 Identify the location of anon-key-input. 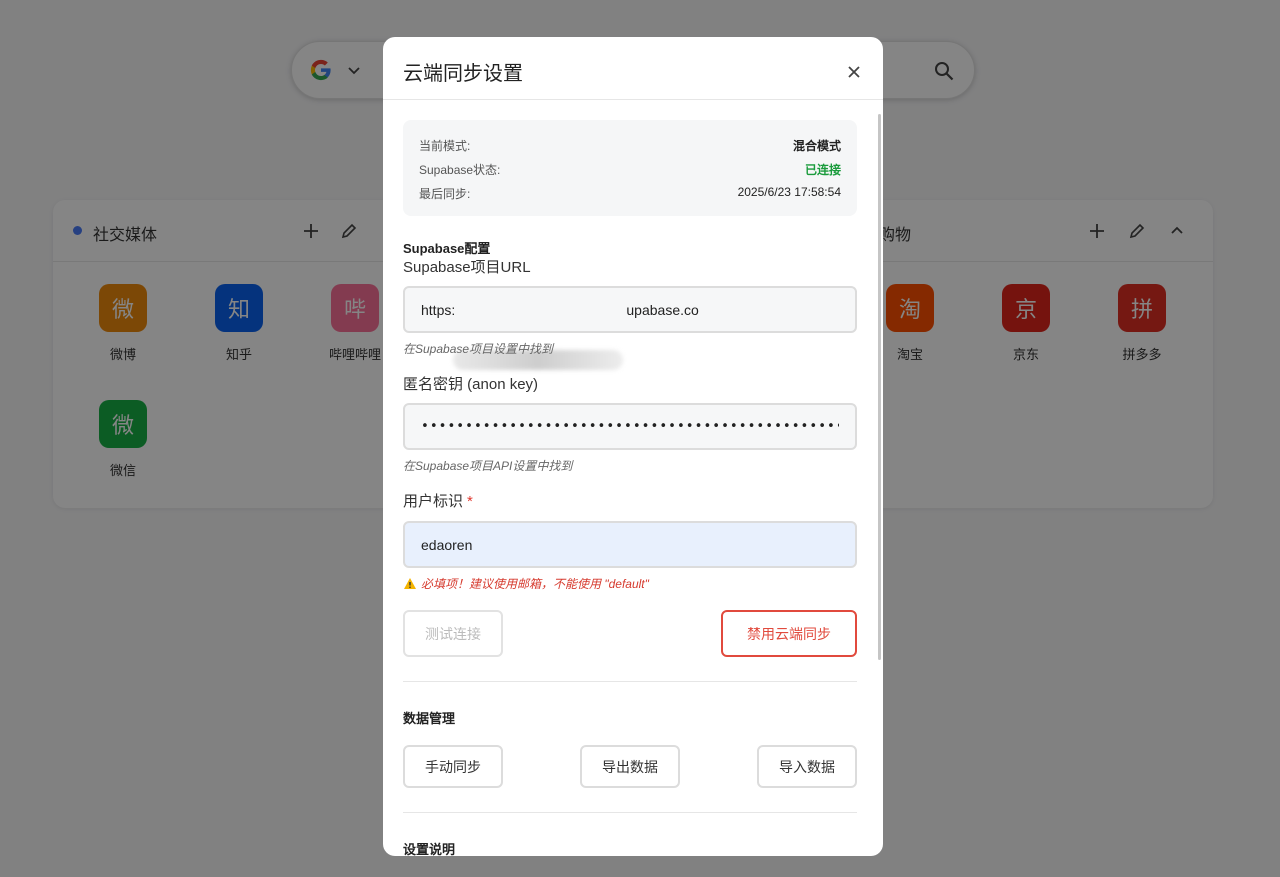
(630, 426).